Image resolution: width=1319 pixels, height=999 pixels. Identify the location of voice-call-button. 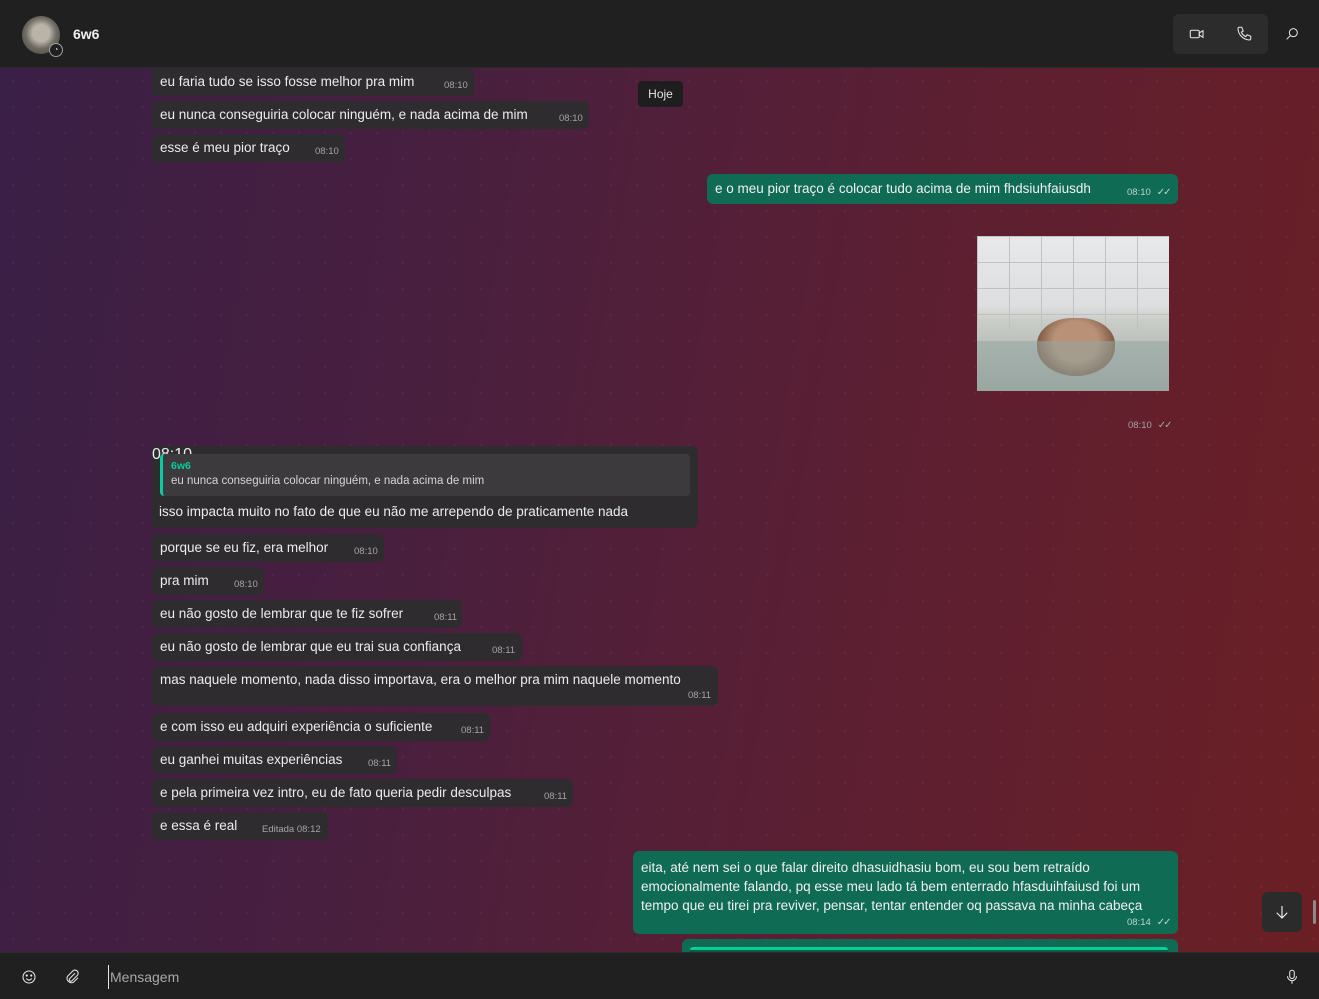
(1244, 34).